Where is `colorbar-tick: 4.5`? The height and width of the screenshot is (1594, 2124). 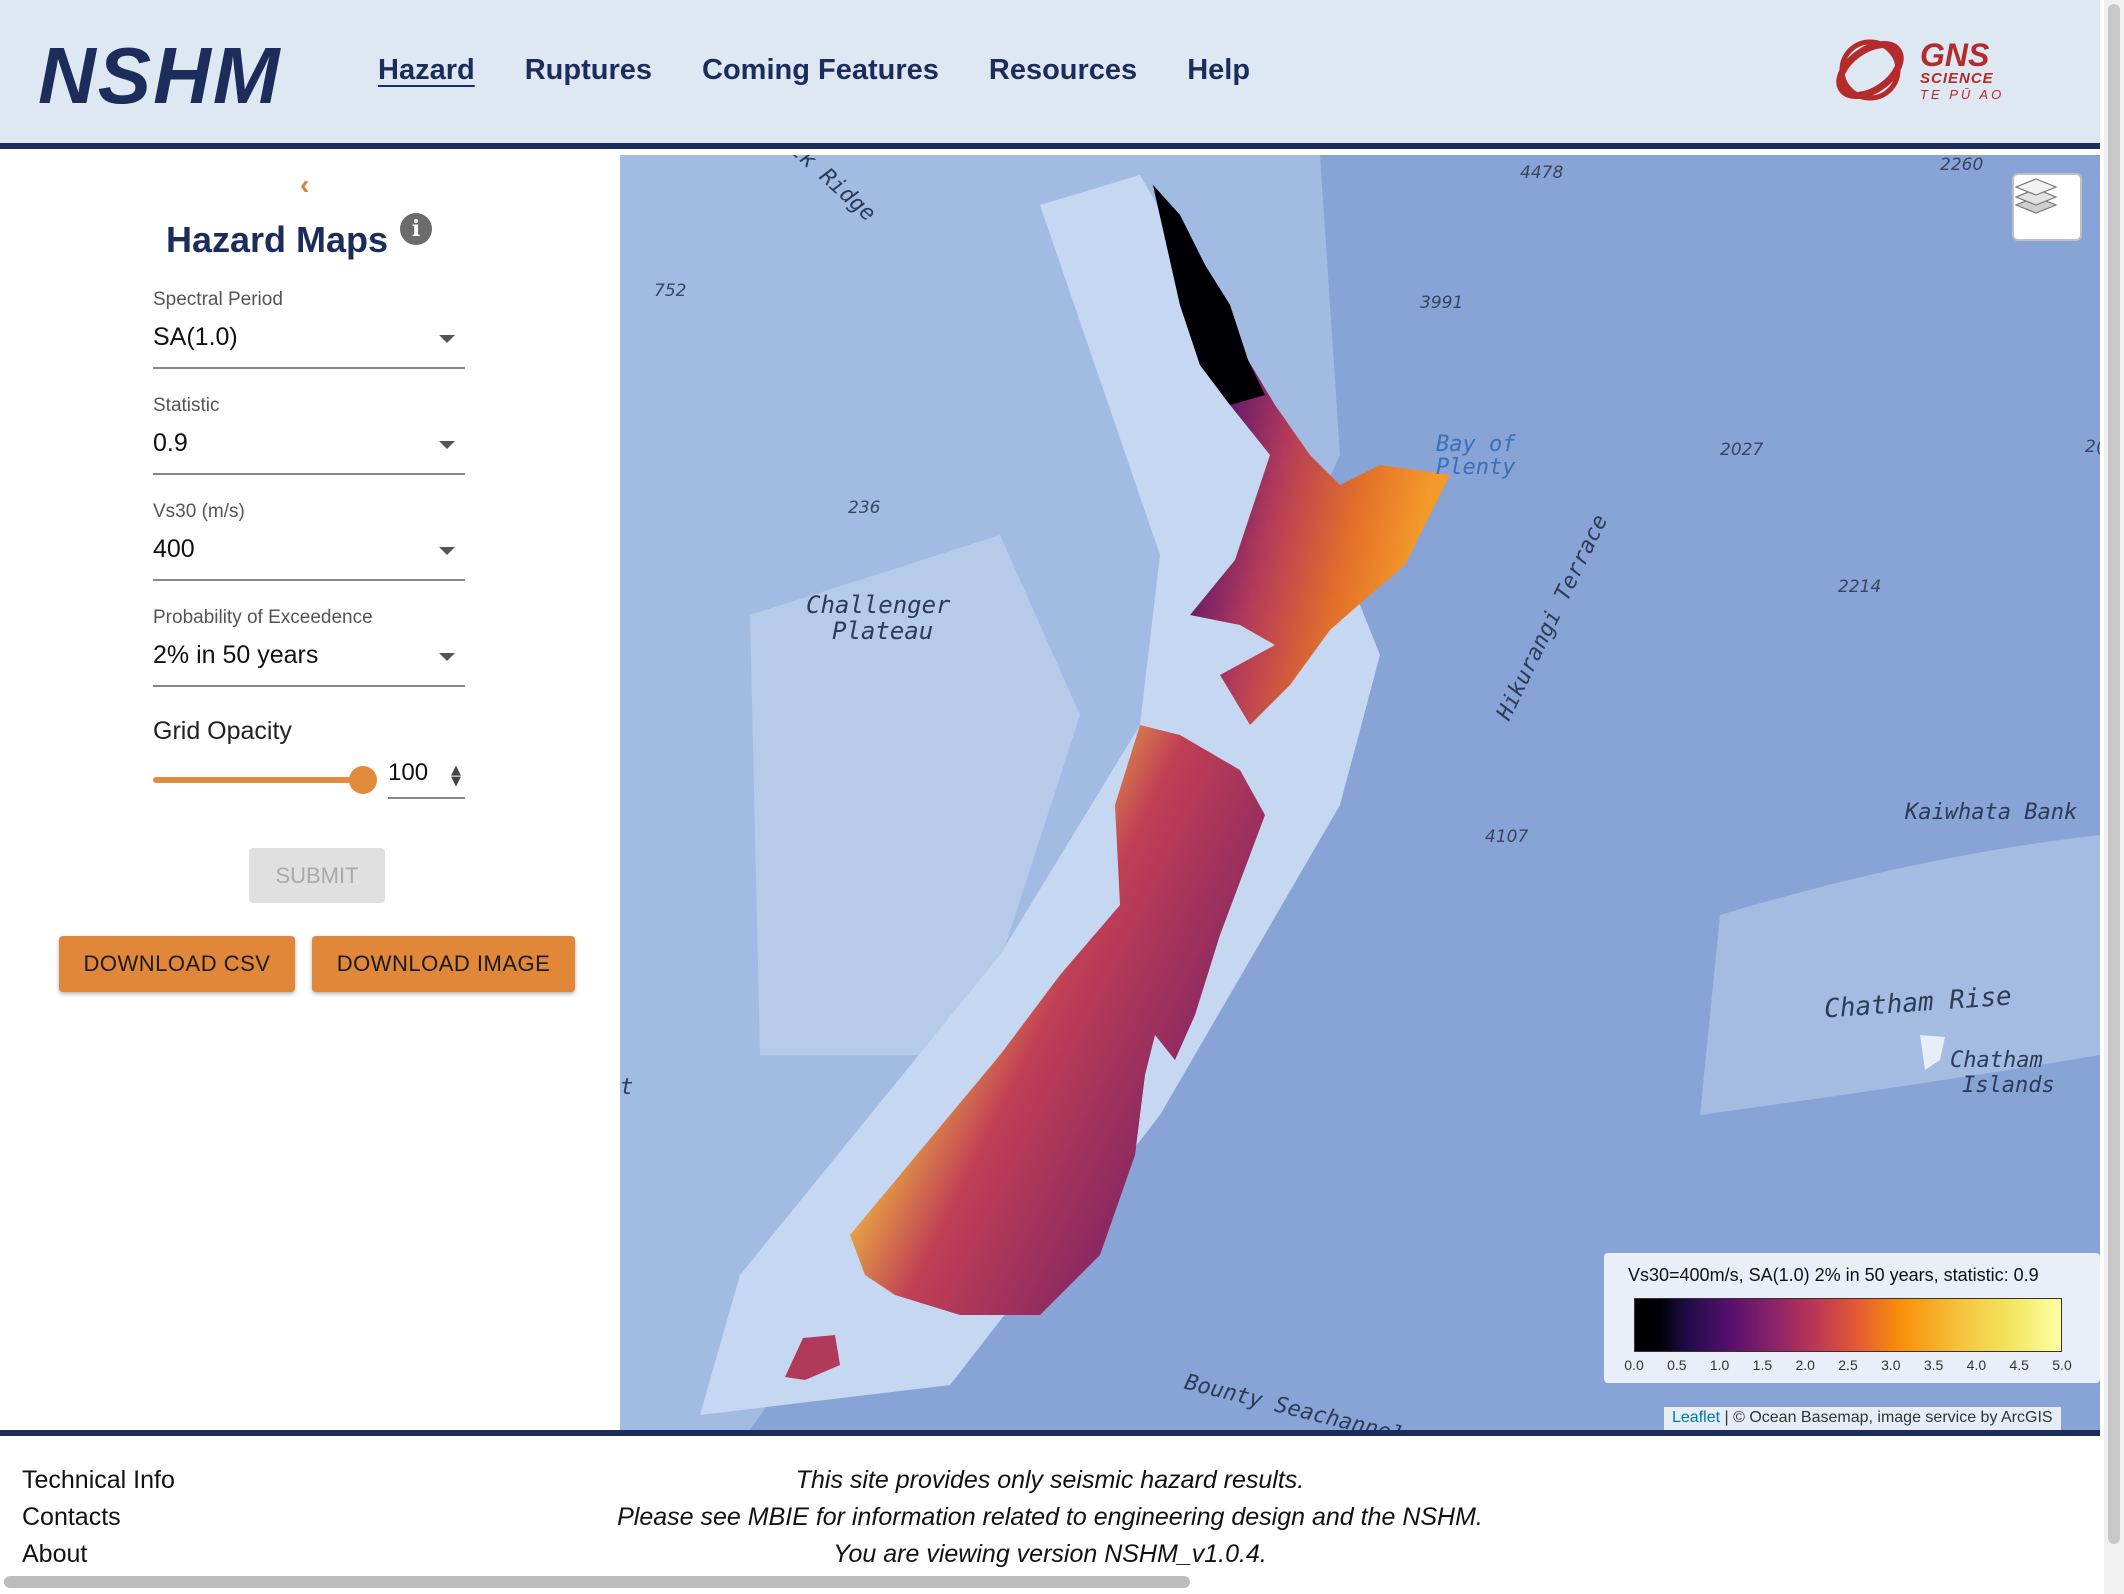 colorbar-tick: 4.5 is located at coordinates (2019, 1365).